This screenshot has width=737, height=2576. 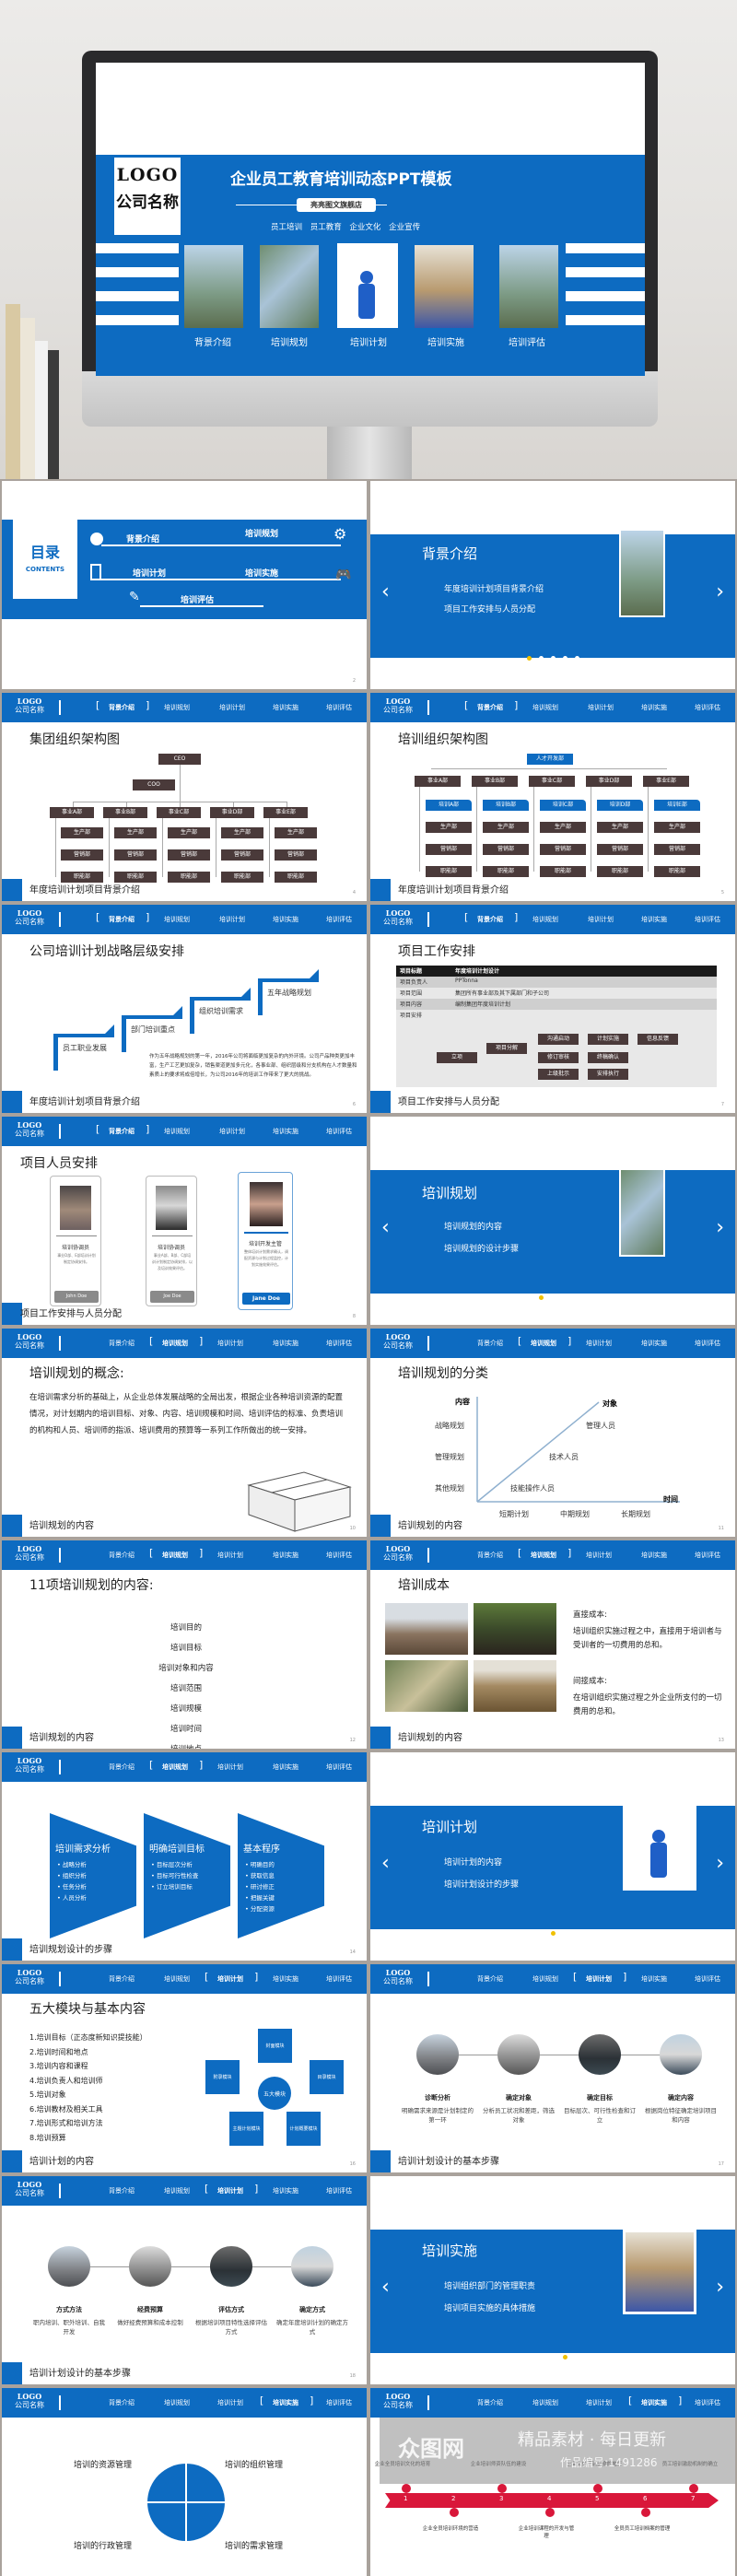 What do you see at coordinates (261, 533) in the screenshot?
I see `toc-item: 培训规划` at bounding box center [261, 533].